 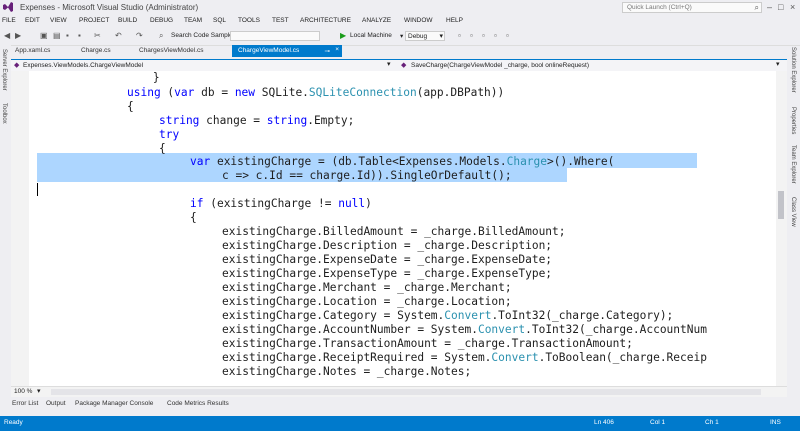 What do you see at coordinates (5, 221) in the screenshot?
I see `left-tool-strip: Server Explorer Toolbox` at bounding box center [5, 221].